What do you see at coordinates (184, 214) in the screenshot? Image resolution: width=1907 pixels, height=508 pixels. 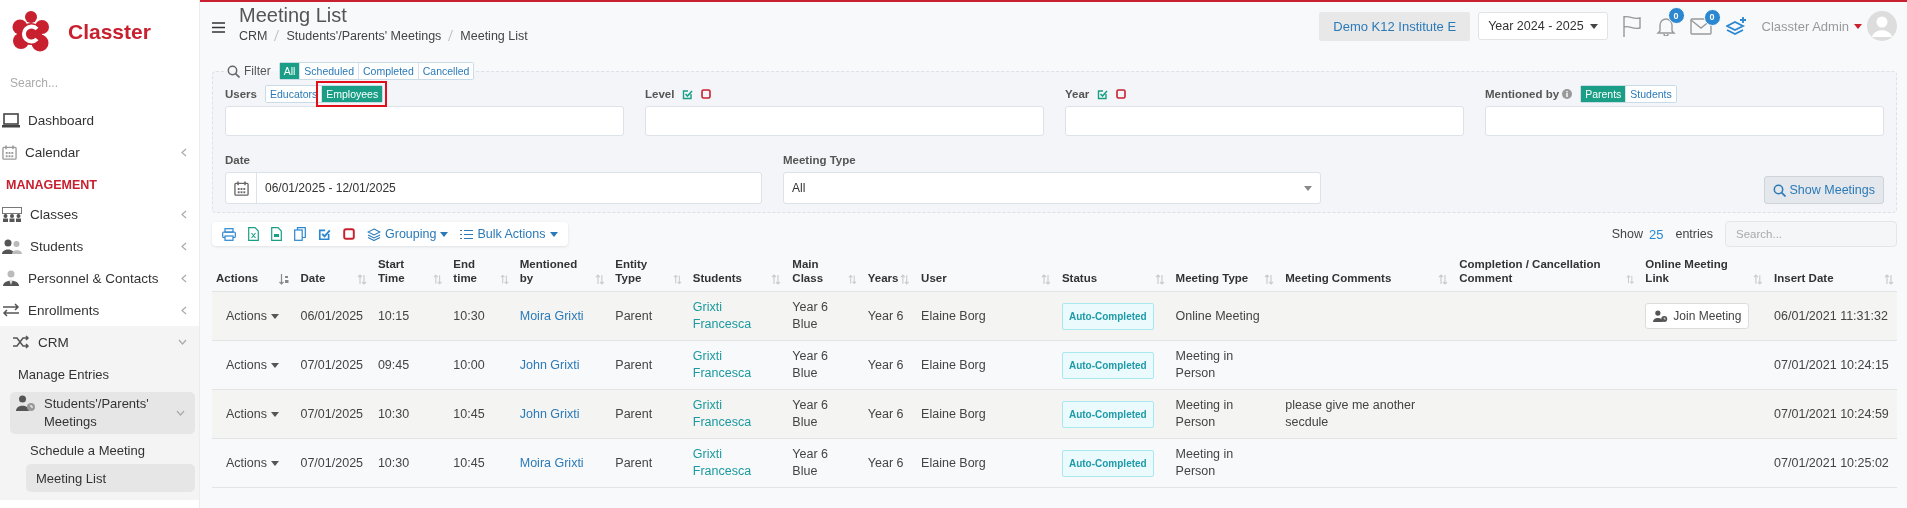 I see `chevron-icon` at bounding box center [184, 214].